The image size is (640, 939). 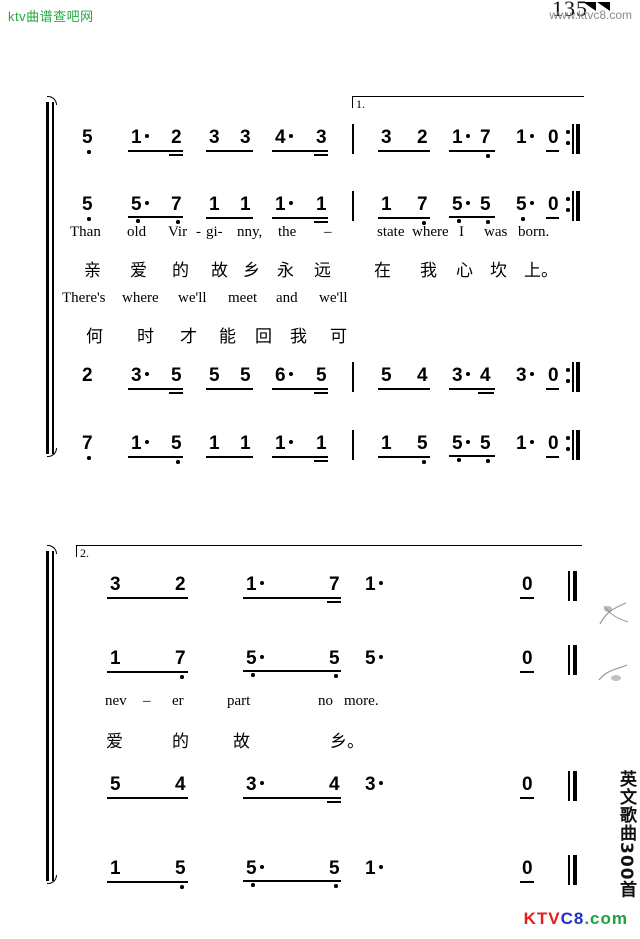 I want to click on lyric-word: 亲, so click(x=92, y=271).